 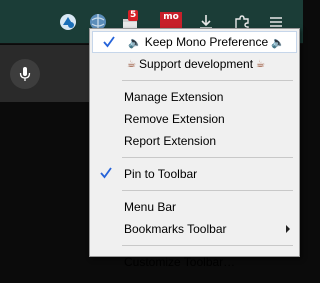 I want to click on menu-item-menu-bar: Menu Bar, so click(x=194, y=207).